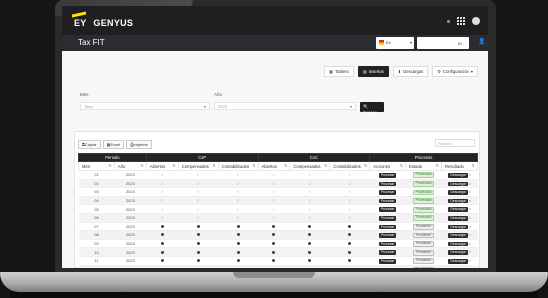 The height and width of the screenshot is (298, 548). Describe the element at coordinates (145, 106) in the screenshot. I see `mes-select: Todo ▾` at that location.